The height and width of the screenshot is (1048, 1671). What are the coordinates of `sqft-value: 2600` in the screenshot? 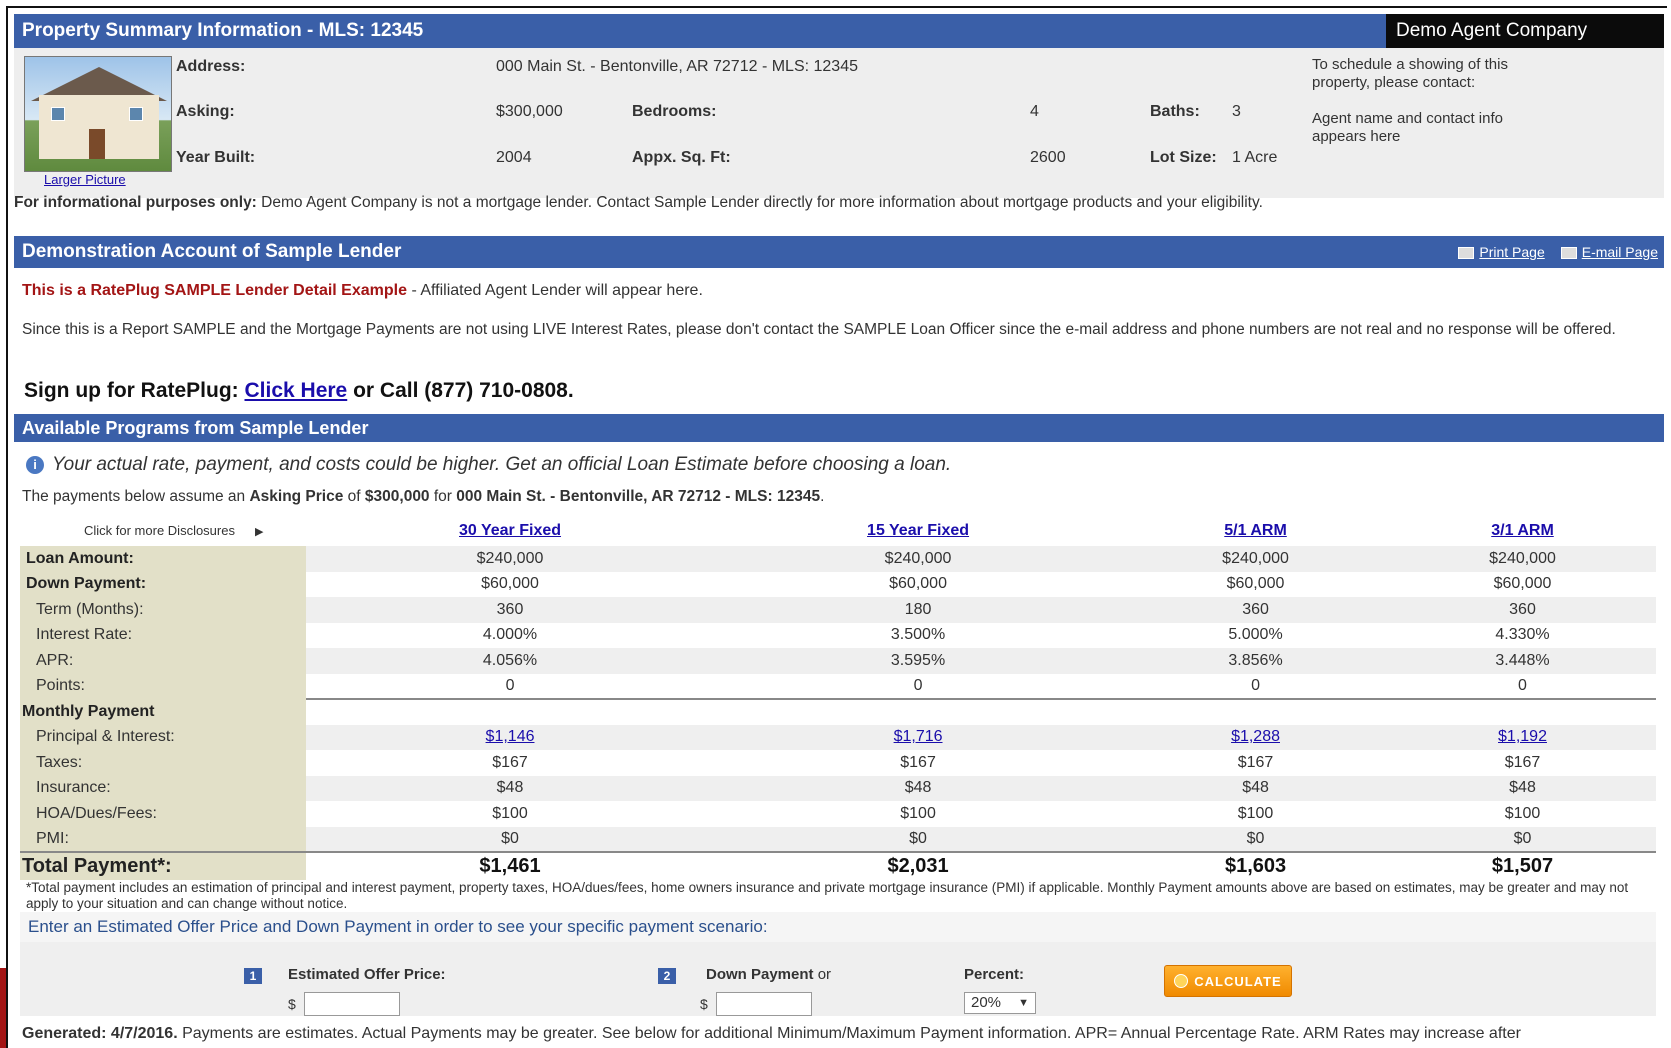 It's located at (1048, 157).